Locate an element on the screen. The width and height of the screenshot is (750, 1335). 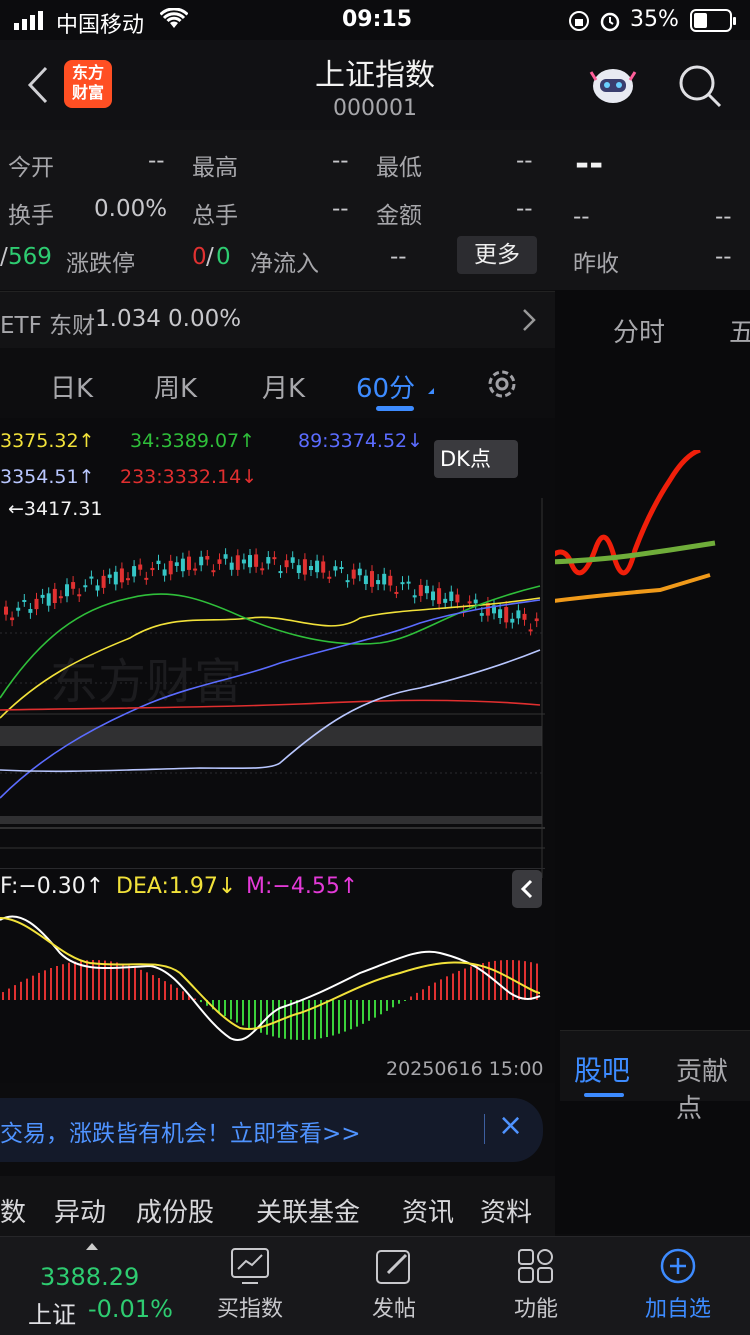
tab-60min: 60分 is located at coordinates (385, 386).